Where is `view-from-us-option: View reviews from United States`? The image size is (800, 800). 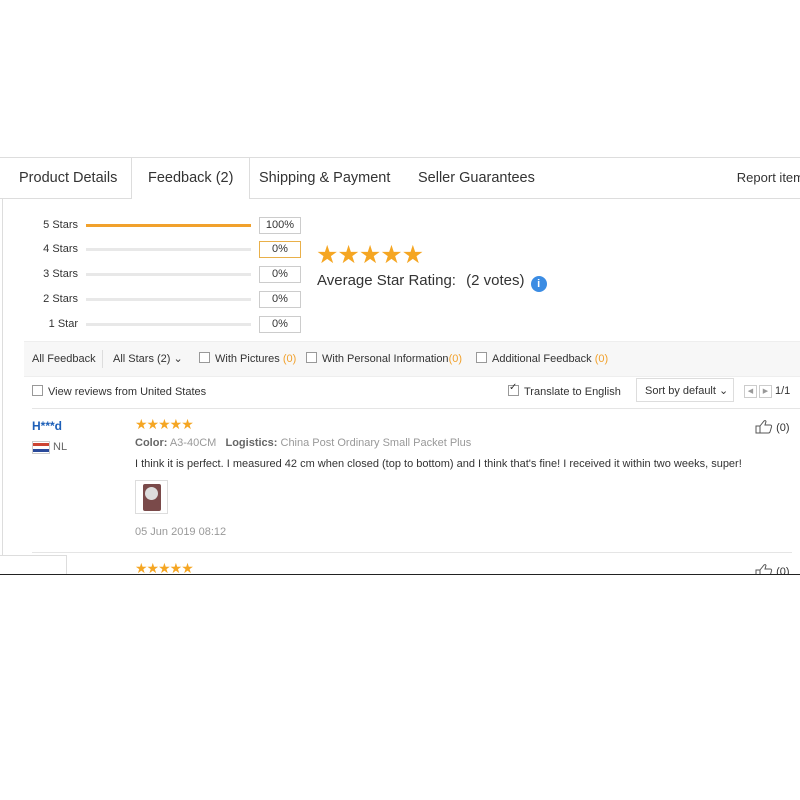
view-from-us-option: View reviews from United States is located at coordinates (119, 391).